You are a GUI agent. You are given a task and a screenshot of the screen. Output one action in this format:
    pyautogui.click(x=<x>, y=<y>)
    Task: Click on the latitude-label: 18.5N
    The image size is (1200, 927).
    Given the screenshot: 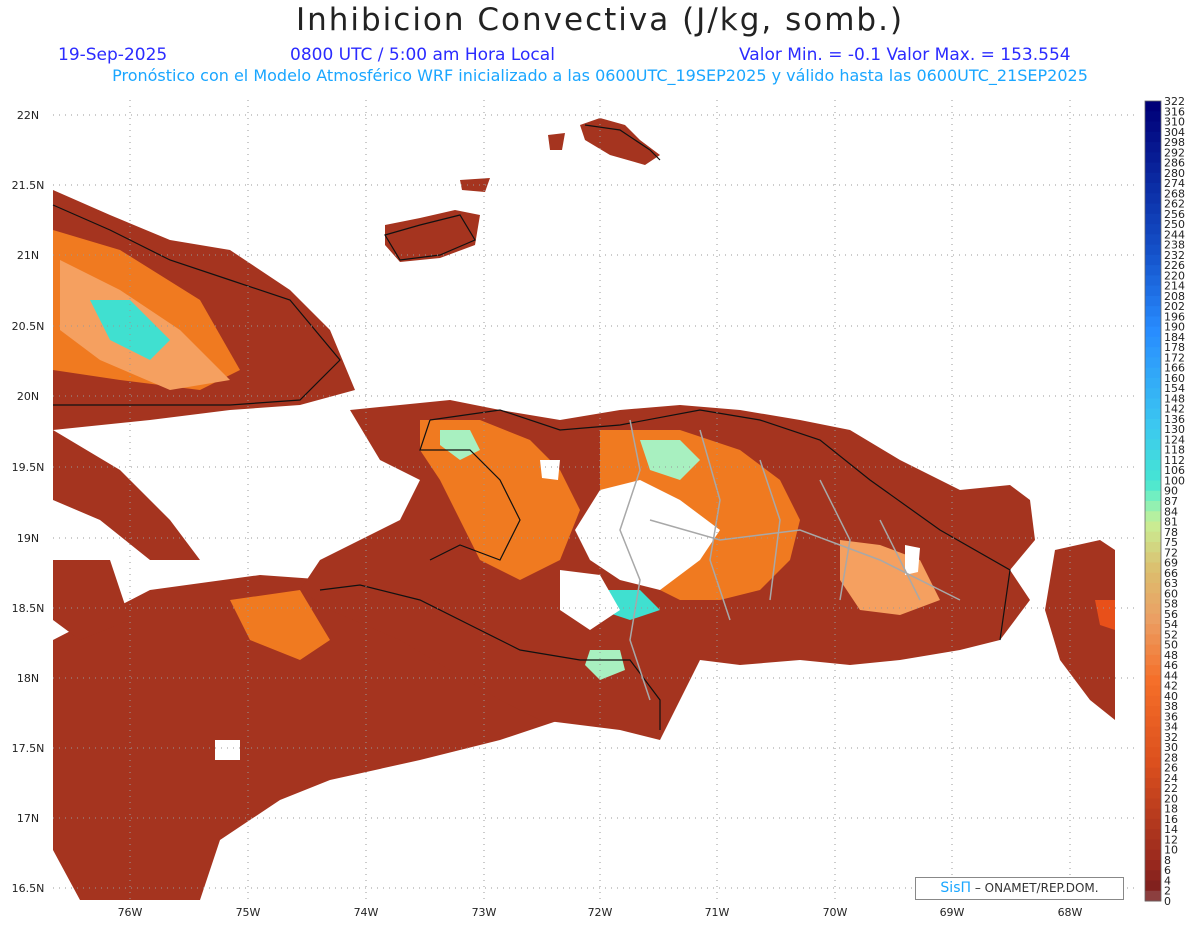 What is the action you would take?
    pyautogui.click(x=28, y=608)
    